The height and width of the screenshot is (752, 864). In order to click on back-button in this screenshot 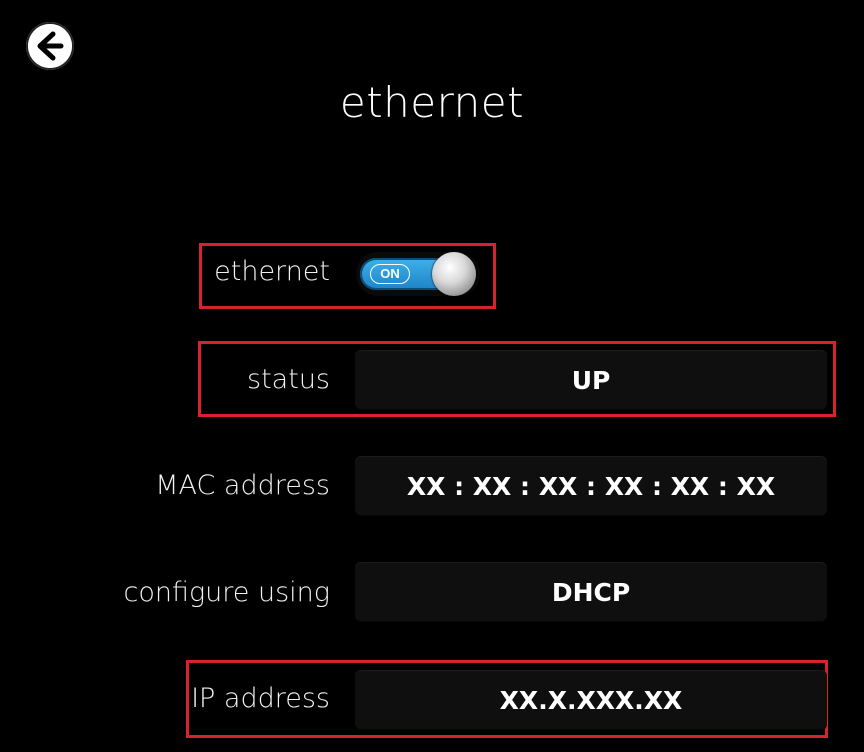, I will do `click(50, 46)`.